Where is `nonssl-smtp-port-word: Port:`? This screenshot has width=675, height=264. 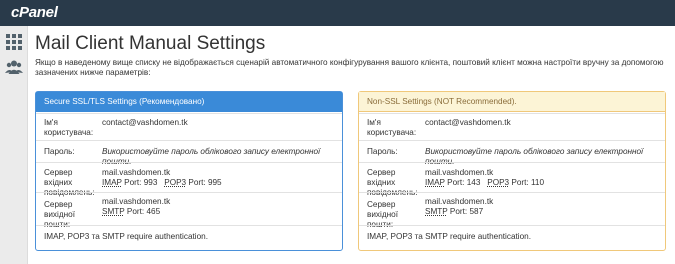
nonssl-smtp-port-word: Port: is located at coordinates (458, 211).